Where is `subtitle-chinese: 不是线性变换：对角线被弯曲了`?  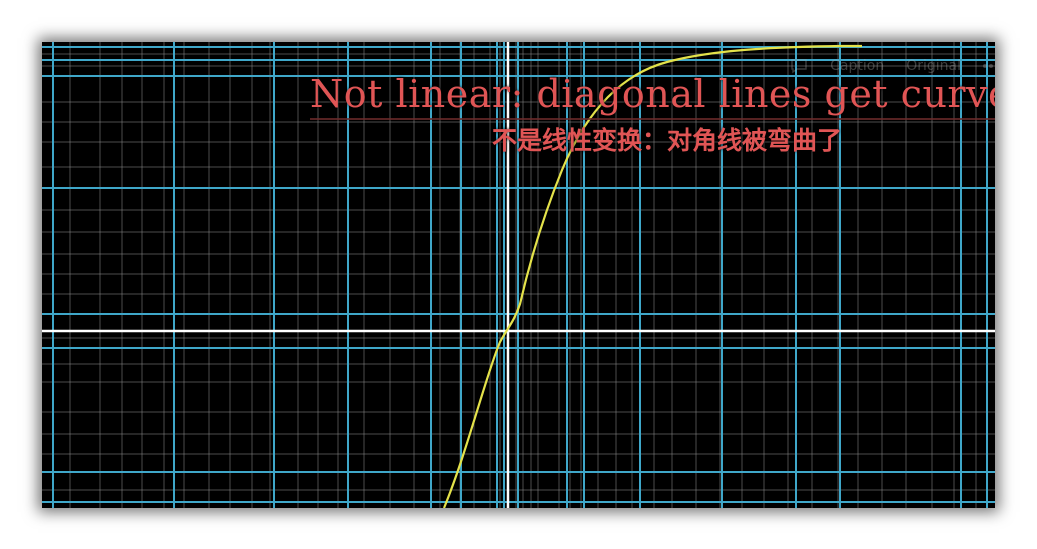 subtitle-chinese: 不是线性变换：对角线被弯曲了 is located at coordinates (667, 140).